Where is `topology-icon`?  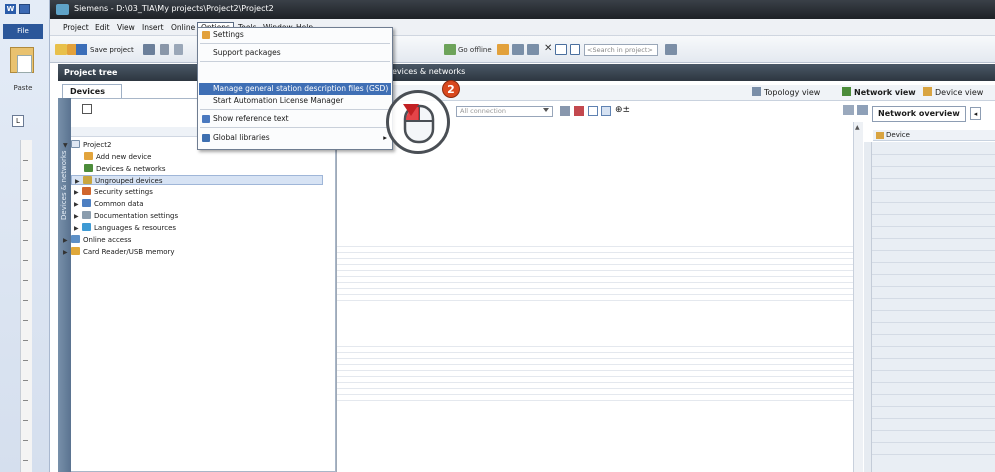
topology-icon is located at coordinates (756, 91).